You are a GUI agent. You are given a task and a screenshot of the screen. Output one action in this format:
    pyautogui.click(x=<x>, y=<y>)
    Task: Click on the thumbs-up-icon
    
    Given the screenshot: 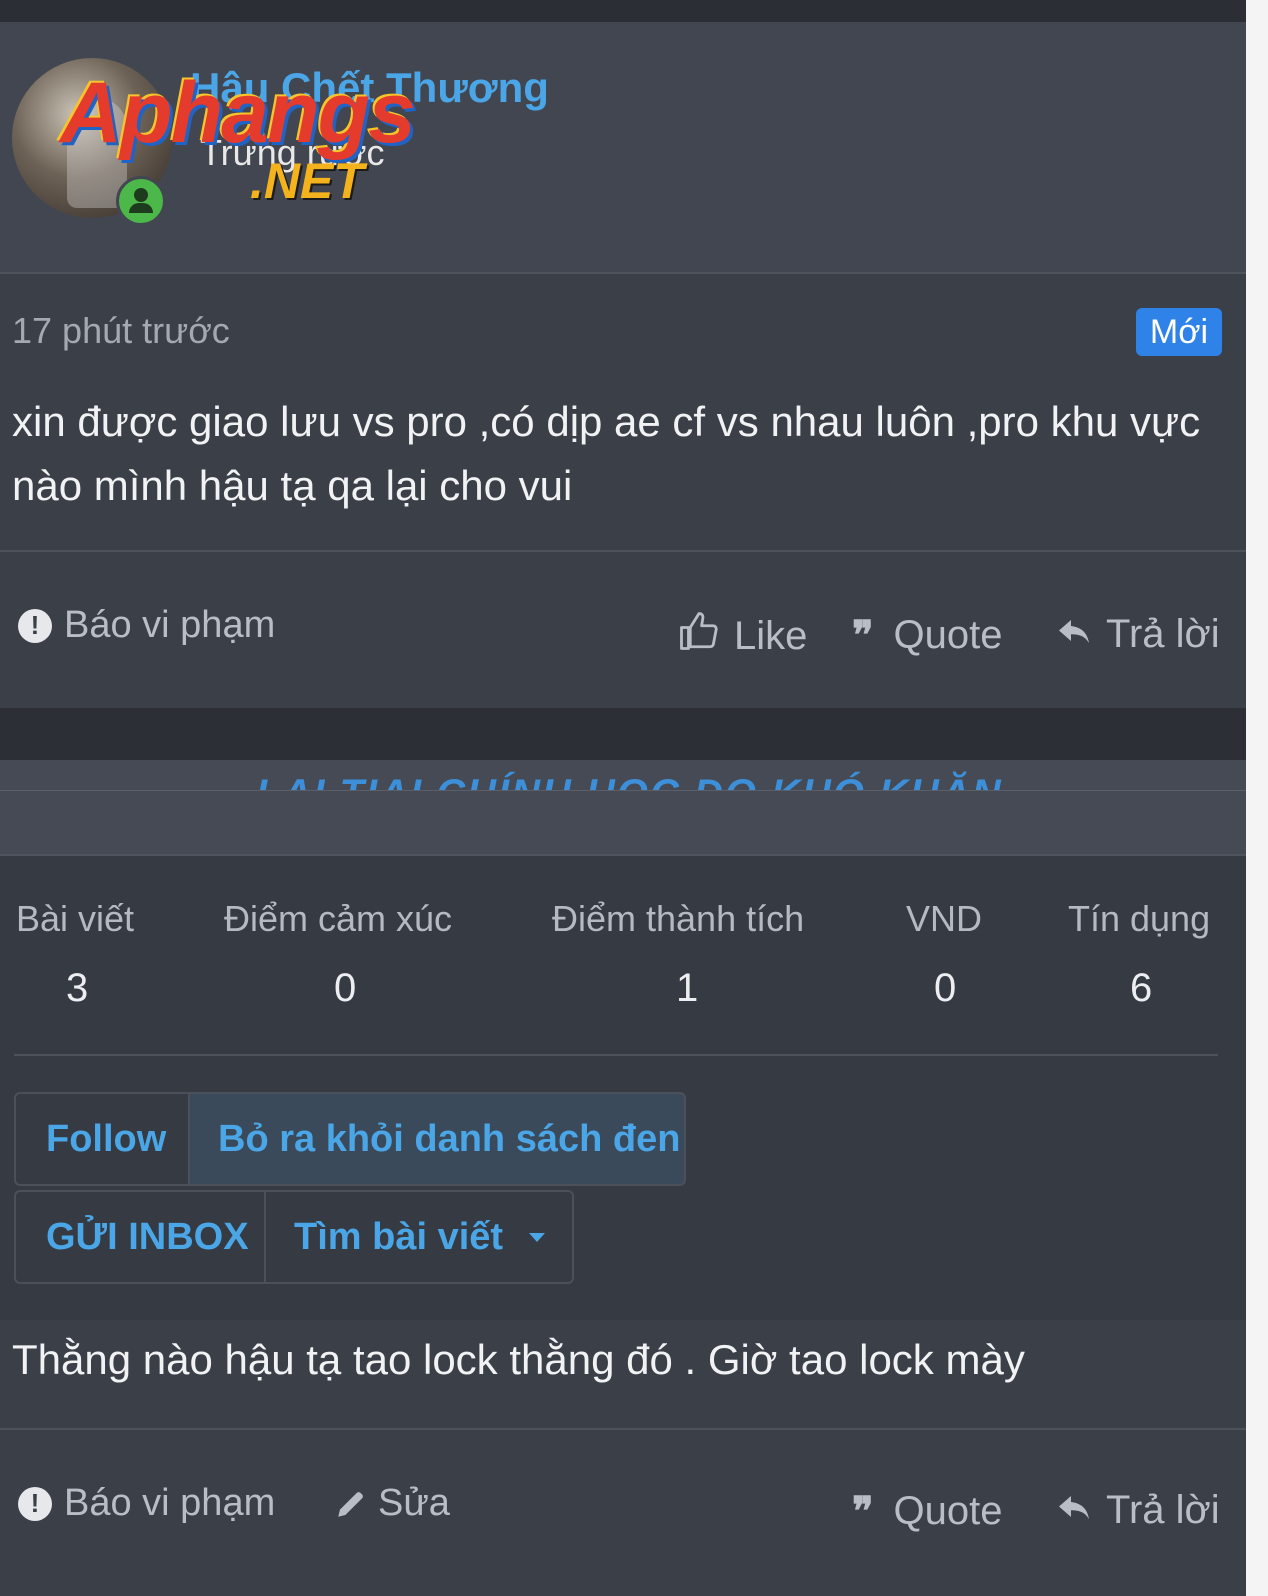 What is the action you would take?
    pyautogui.click(x=699, y=636)
    